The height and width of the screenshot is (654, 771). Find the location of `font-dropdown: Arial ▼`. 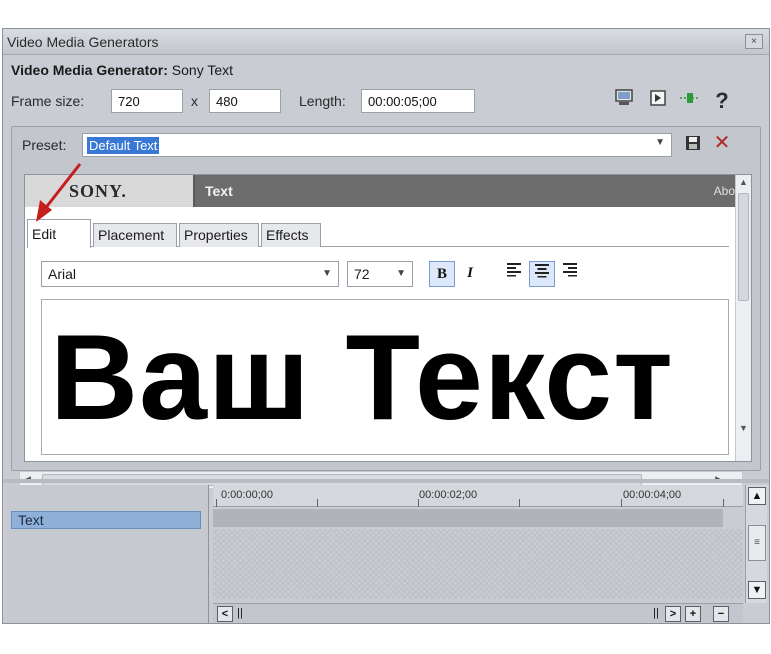

font-dropdown: Arial ▼ is located at coordinates (190, 274).